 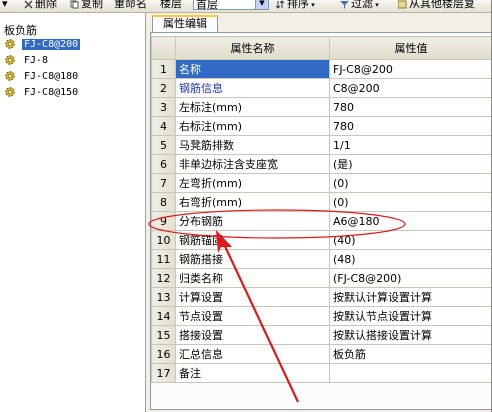 I want to click on property-name-cell: 马凳筋排数, so click(x=252, y=145).